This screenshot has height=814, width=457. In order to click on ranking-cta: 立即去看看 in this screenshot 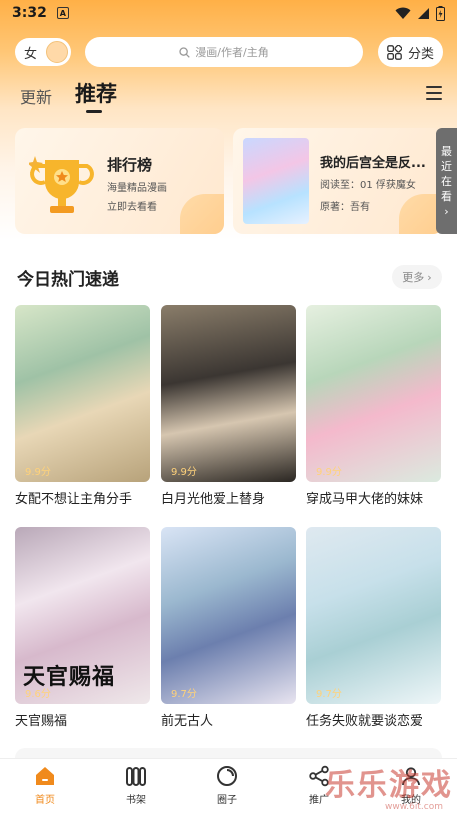, I will do `click(132, 207)`.